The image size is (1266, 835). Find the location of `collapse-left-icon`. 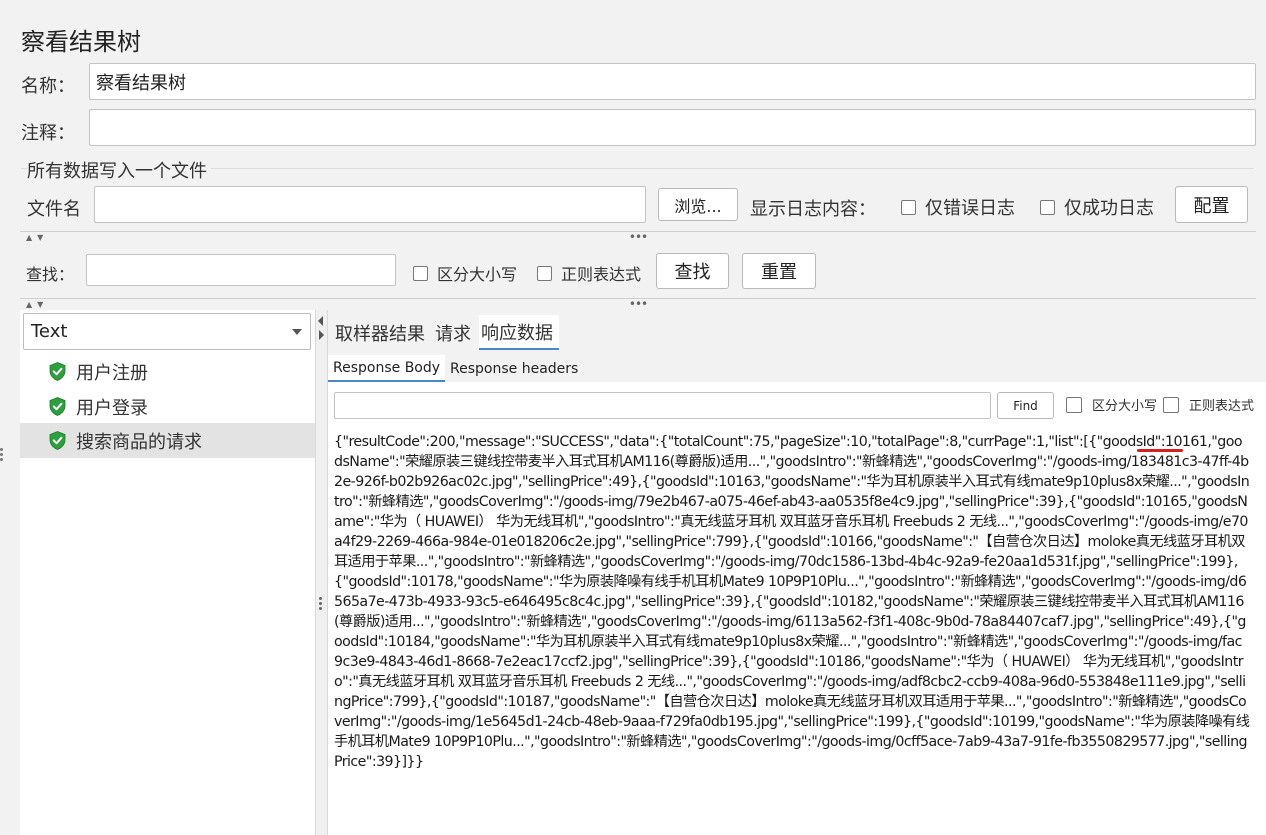

collapse-left-icon is located at coordinates (320, 321).